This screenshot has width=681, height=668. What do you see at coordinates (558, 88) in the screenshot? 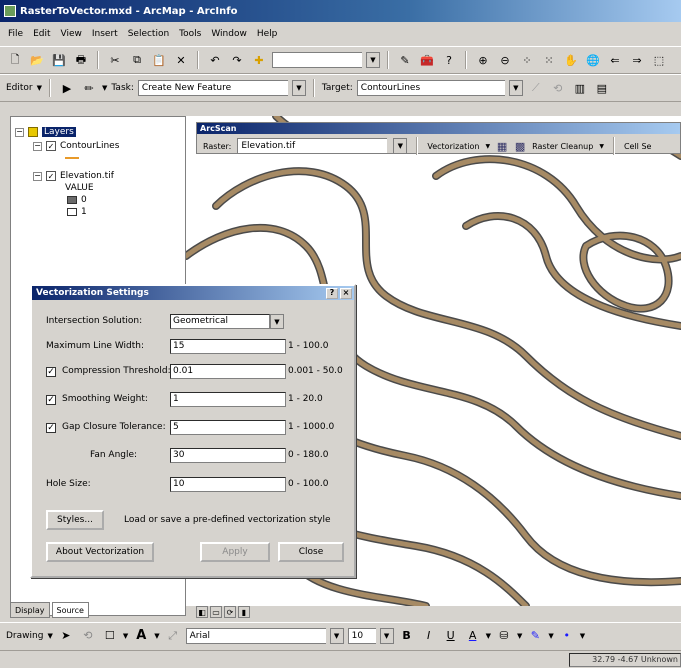
I see `rotate-tool-icon: ⟲` at bounding box center [558, 88].